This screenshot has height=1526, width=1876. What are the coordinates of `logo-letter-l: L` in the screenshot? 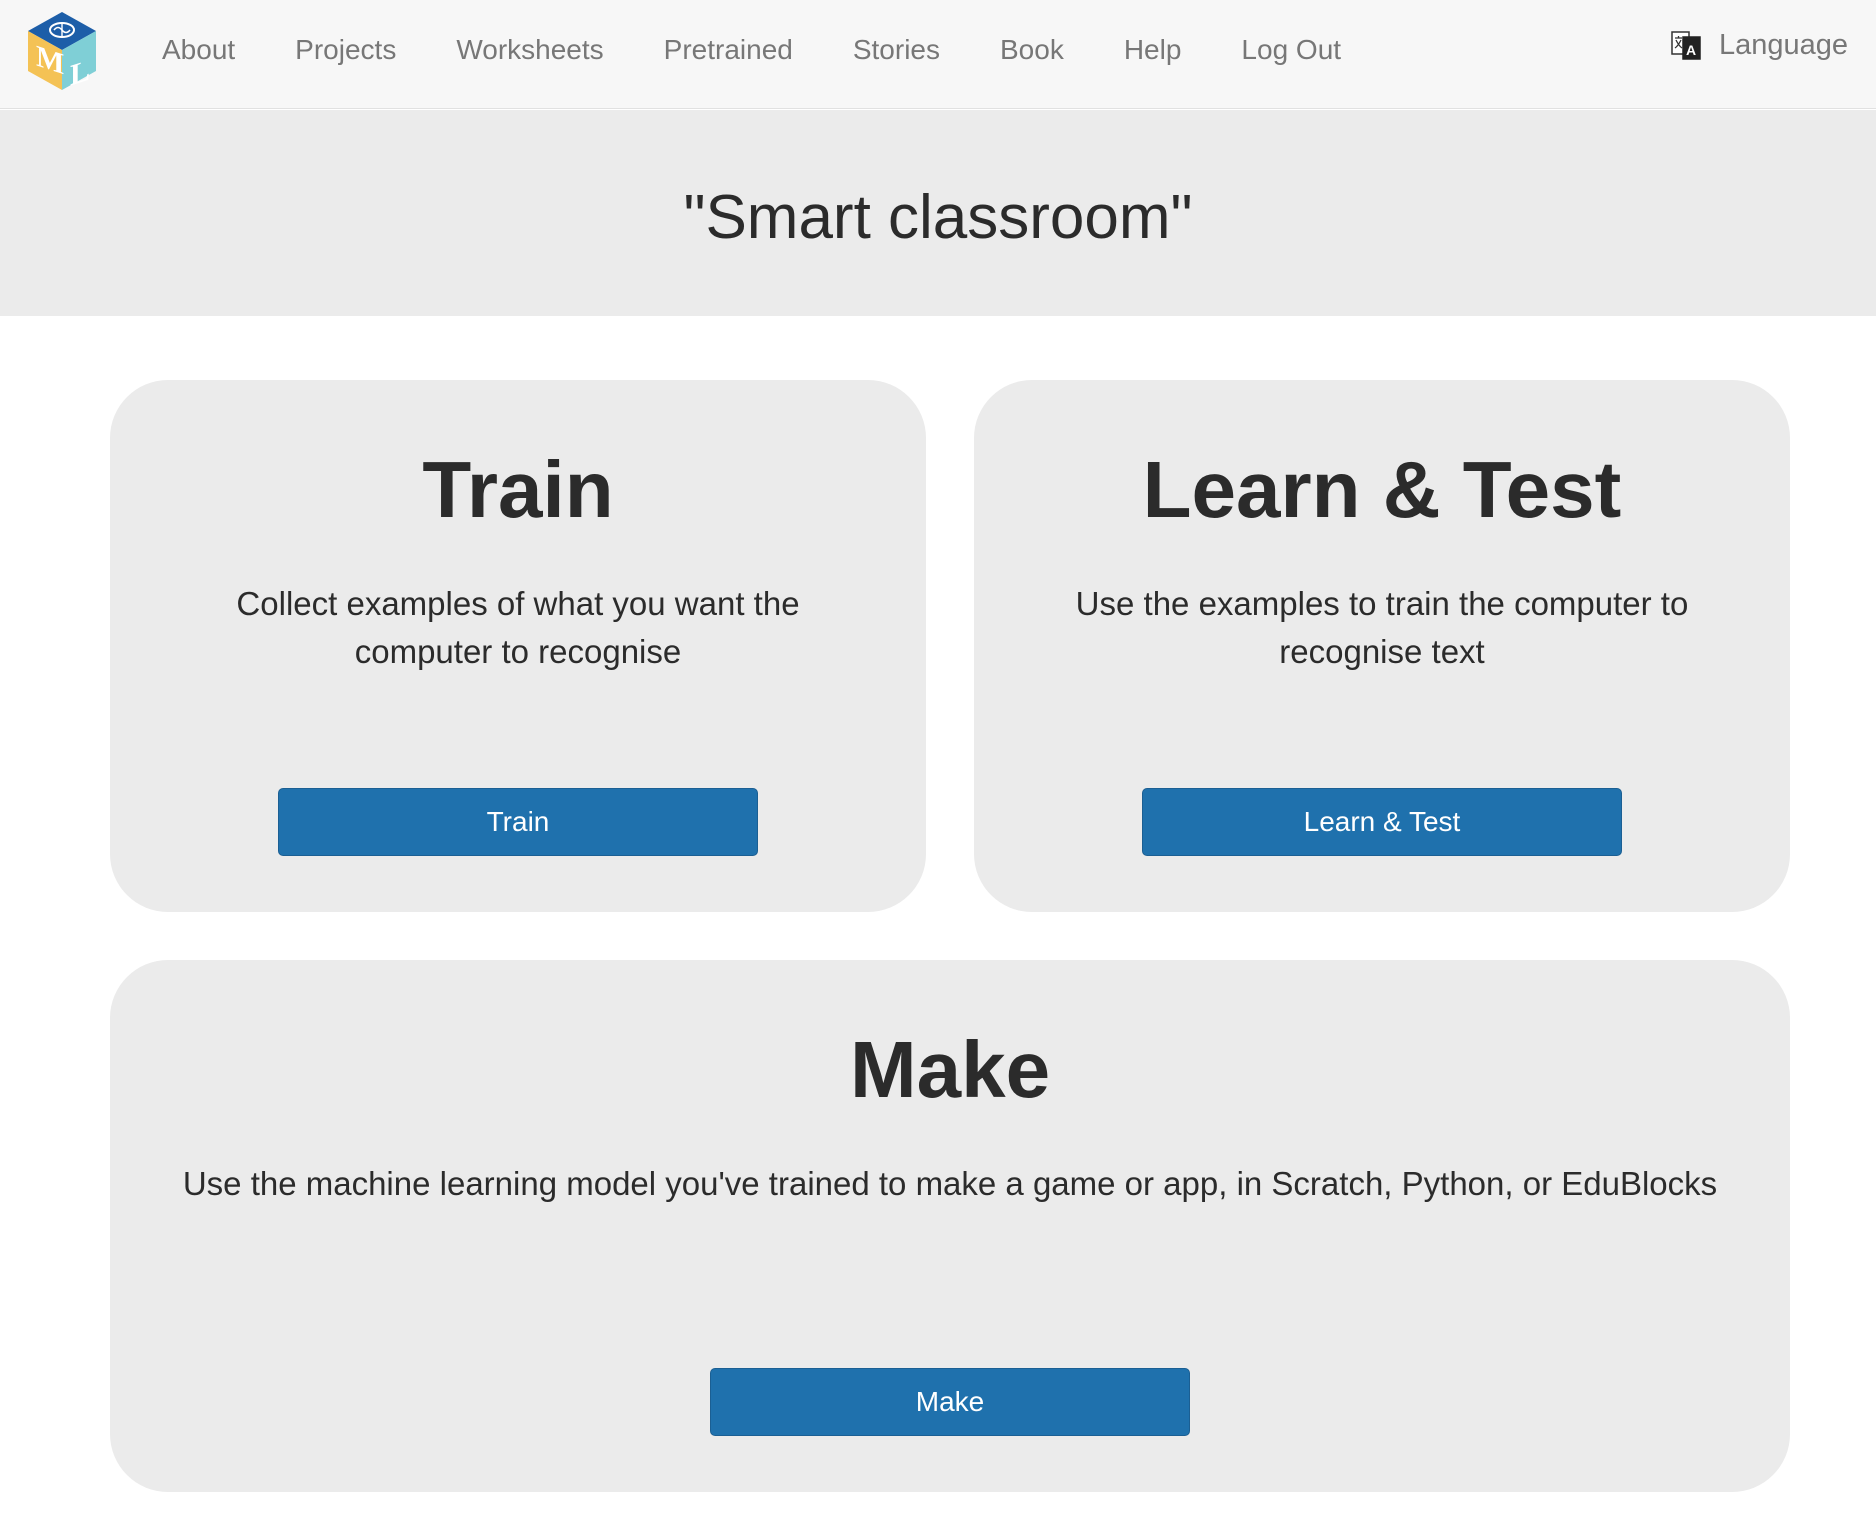 It's located at (80, 72).